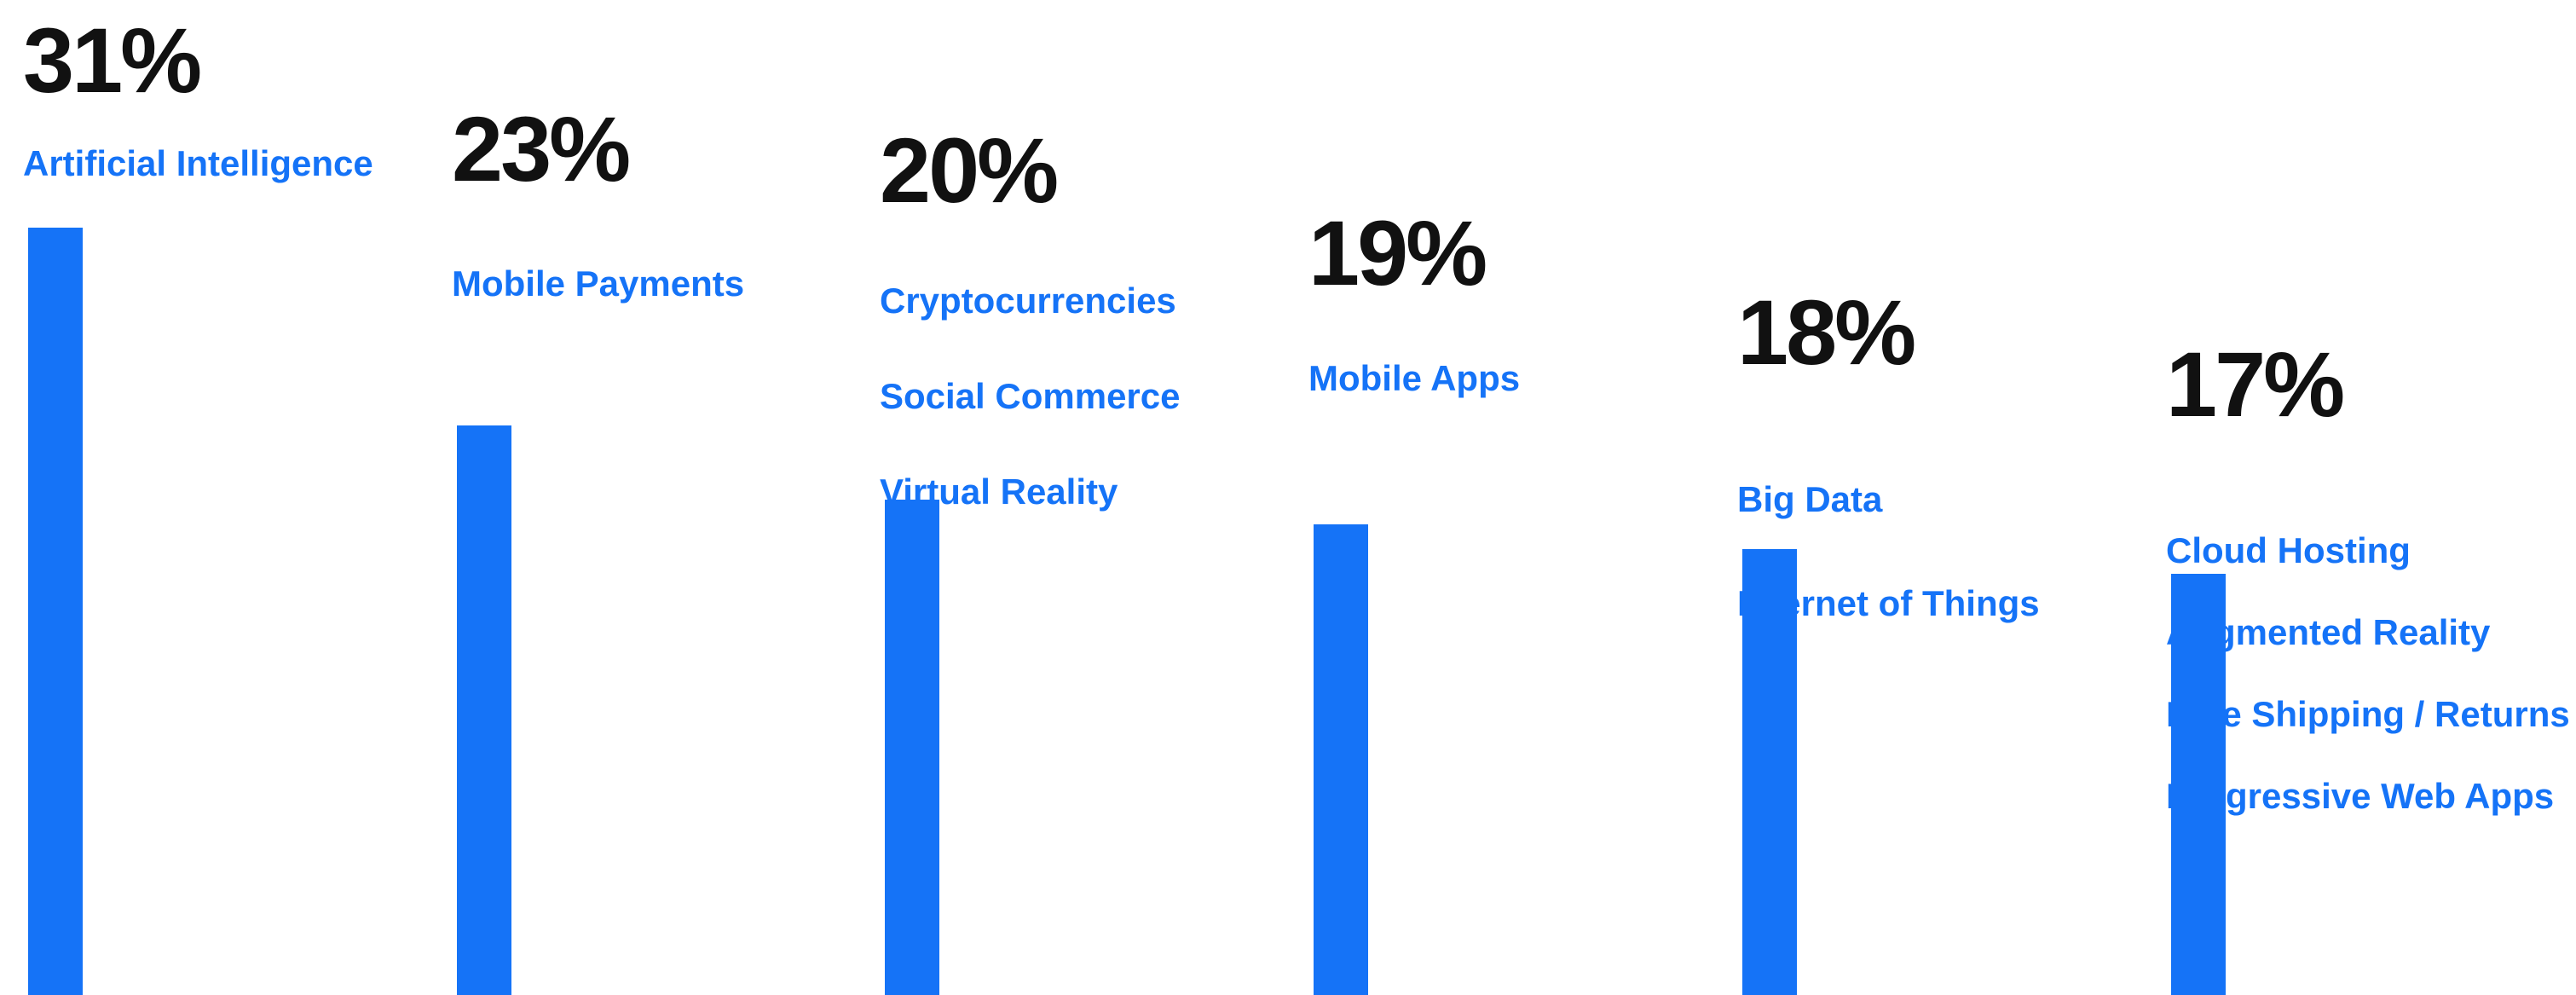 Image resolution: width=2576 pixels, height=995 pixels. Describe the element at coordinates (2368, 714) in the screenshot. I see `category-label: Free Shipping / Returns` at that location.